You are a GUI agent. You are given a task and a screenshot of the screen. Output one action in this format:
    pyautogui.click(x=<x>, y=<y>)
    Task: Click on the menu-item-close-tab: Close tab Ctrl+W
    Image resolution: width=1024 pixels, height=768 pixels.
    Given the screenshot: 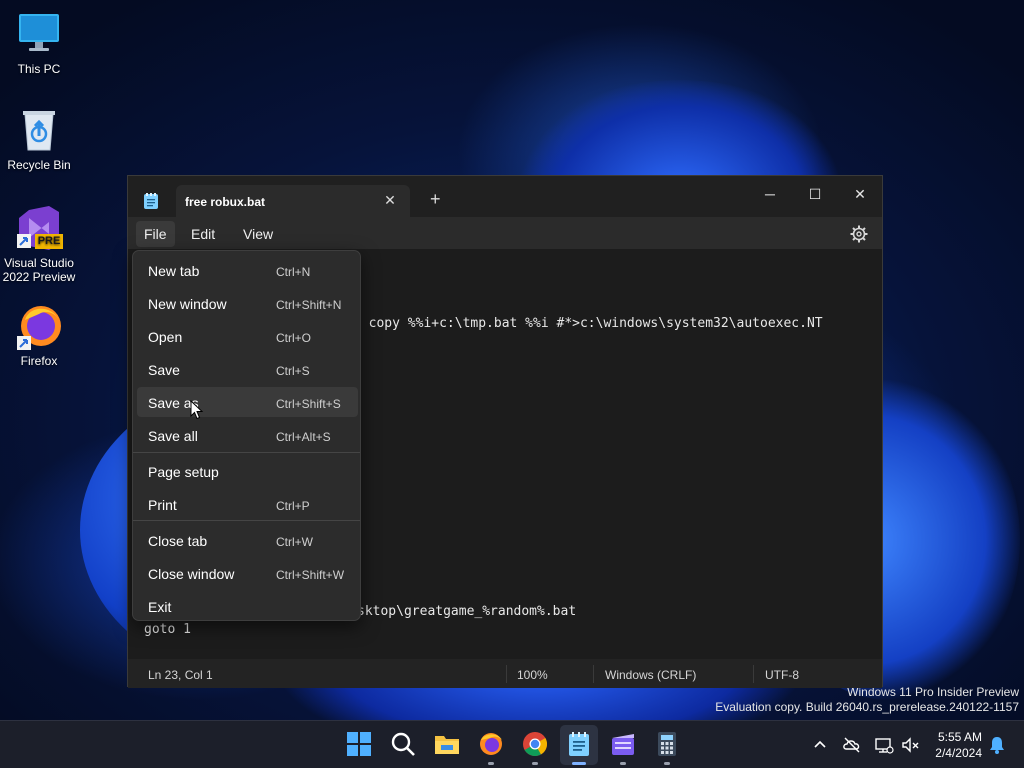 What is the action you would take?
    pyautogui.click(x=247, y=540)
    